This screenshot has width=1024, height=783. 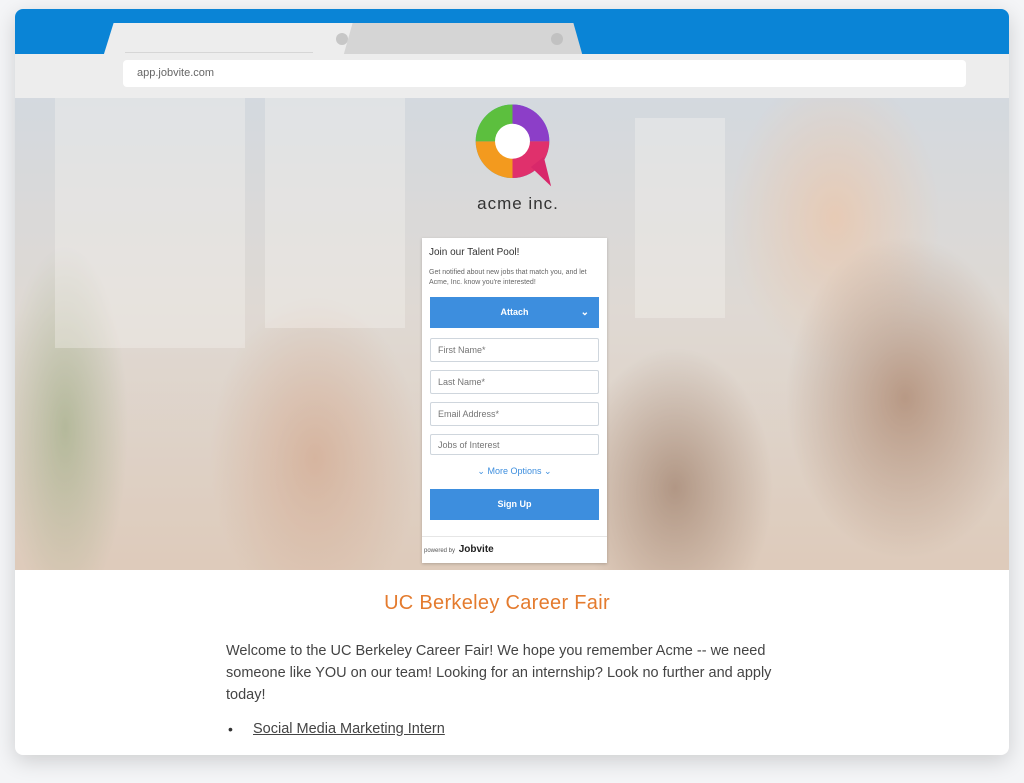 I want to click on tab-divider, so click(x=219, y=52).